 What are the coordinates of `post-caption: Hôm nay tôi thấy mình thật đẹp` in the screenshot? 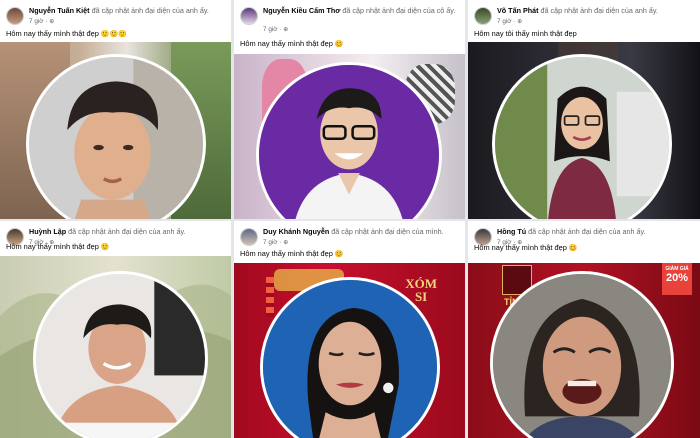 It's located at (525, 33).